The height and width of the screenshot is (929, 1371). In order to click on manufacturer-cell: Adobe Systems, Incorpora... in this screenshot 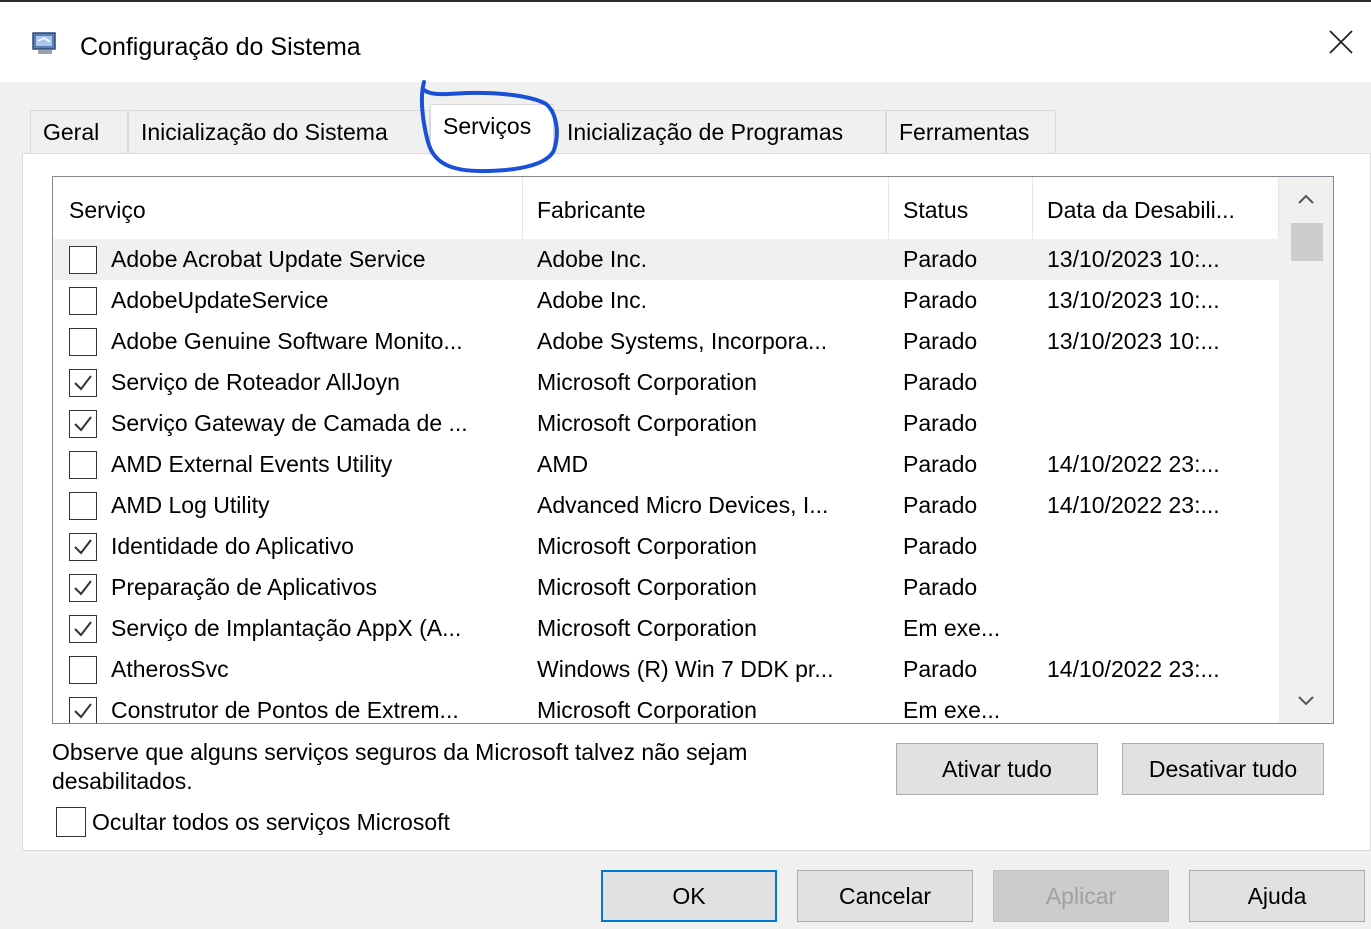, I will do `click(682, 341)`.